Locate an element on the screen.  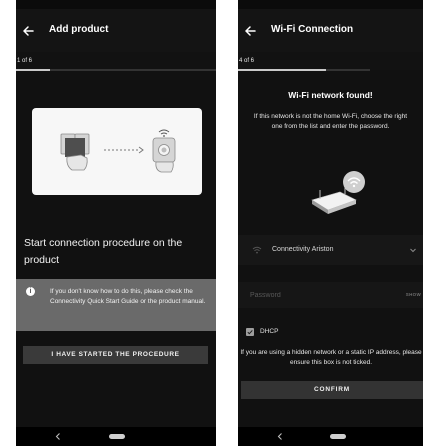
started-procedure-button: I HAVE STARTED THE PROCEDURE is located at coordinates (115, 355).